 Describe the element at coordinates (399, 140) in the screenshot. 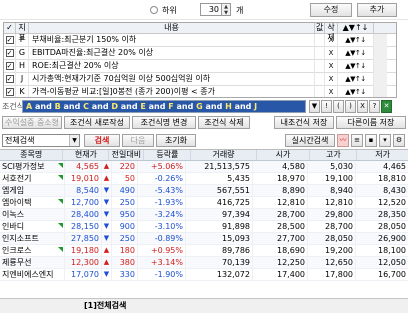

I see `settings-icon: ⚙` at that location.